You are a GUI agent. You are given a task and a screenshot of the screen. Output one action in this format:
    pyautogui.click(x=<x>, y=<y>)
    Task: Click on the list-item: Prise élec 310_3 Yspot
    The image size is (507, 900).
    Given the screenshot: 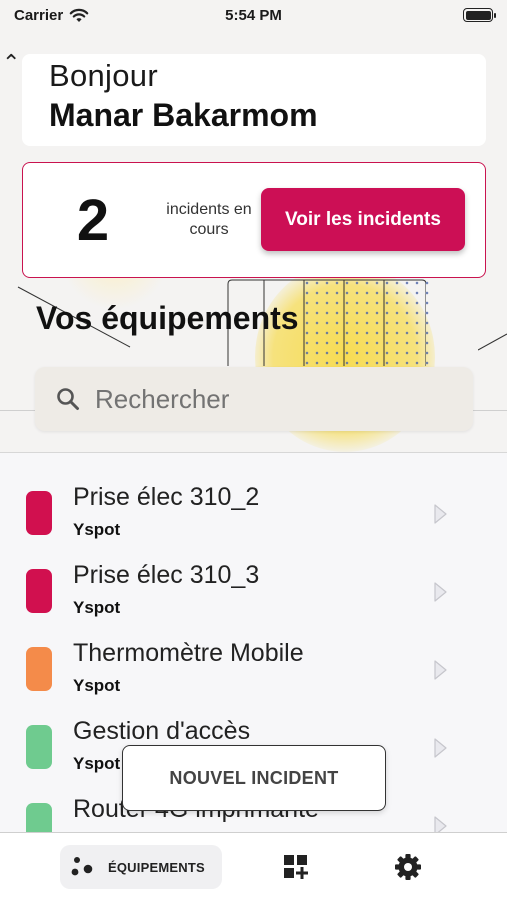 What is the action you would take?
    pyautogui.click(x=253, y=574)
    